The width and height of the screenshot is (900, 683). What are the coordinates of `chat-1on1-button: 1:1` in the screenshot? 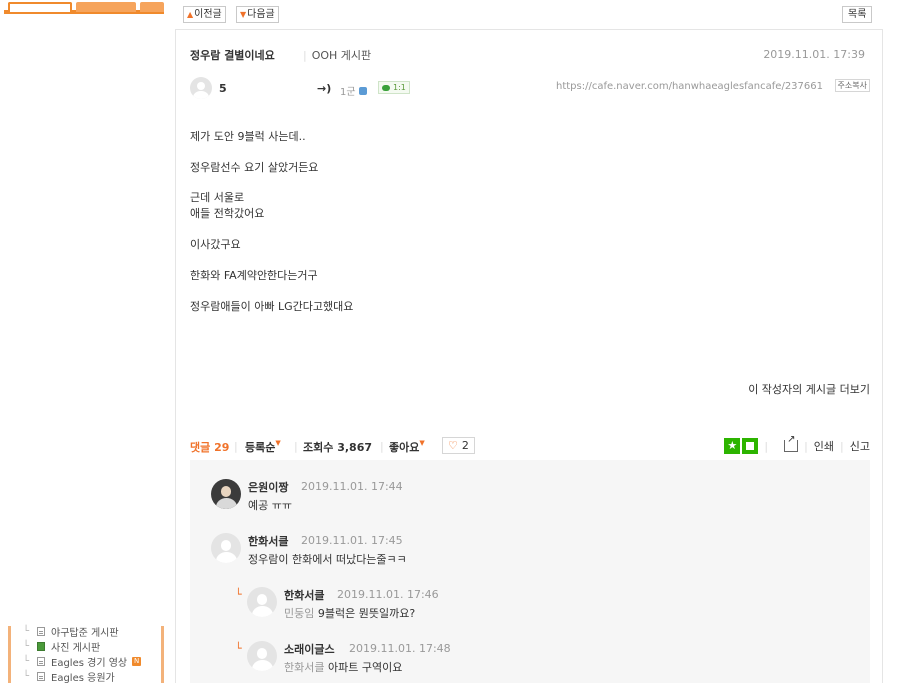 It's located at (394, 87).